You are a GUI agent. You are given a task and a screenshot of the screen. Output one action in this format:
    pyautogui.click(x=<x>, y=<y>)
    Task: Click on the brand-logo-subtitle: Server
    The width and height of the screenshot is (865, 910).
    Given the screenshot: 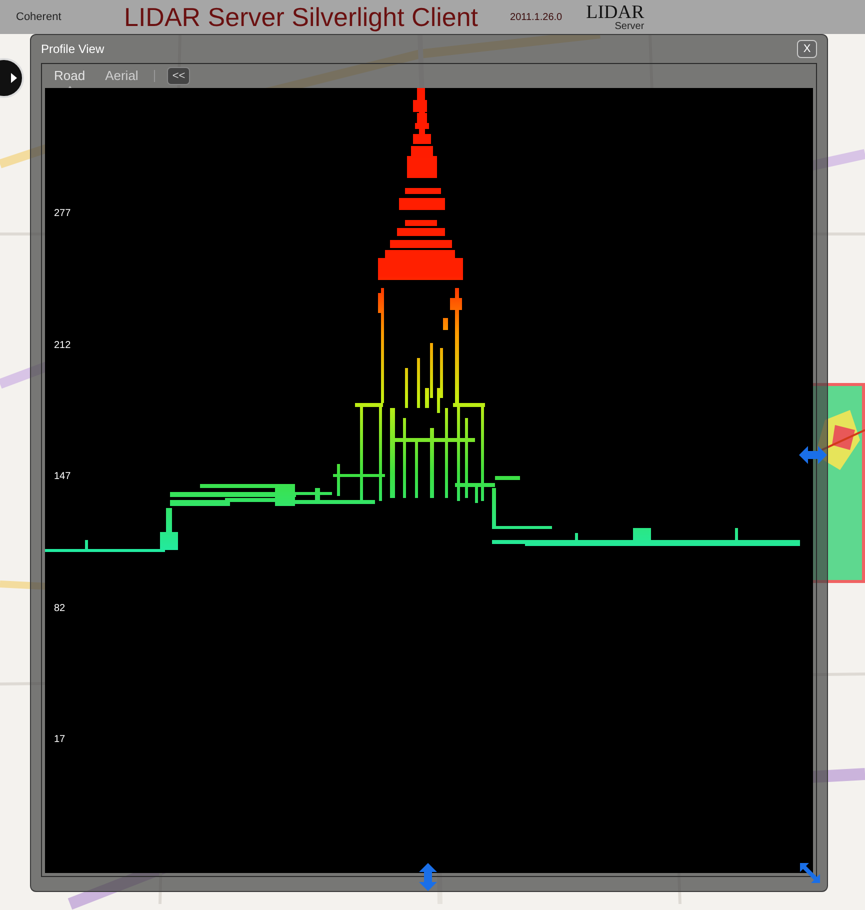 What is the action you would take?
    pyautogui.click(x=629, y=27)
    